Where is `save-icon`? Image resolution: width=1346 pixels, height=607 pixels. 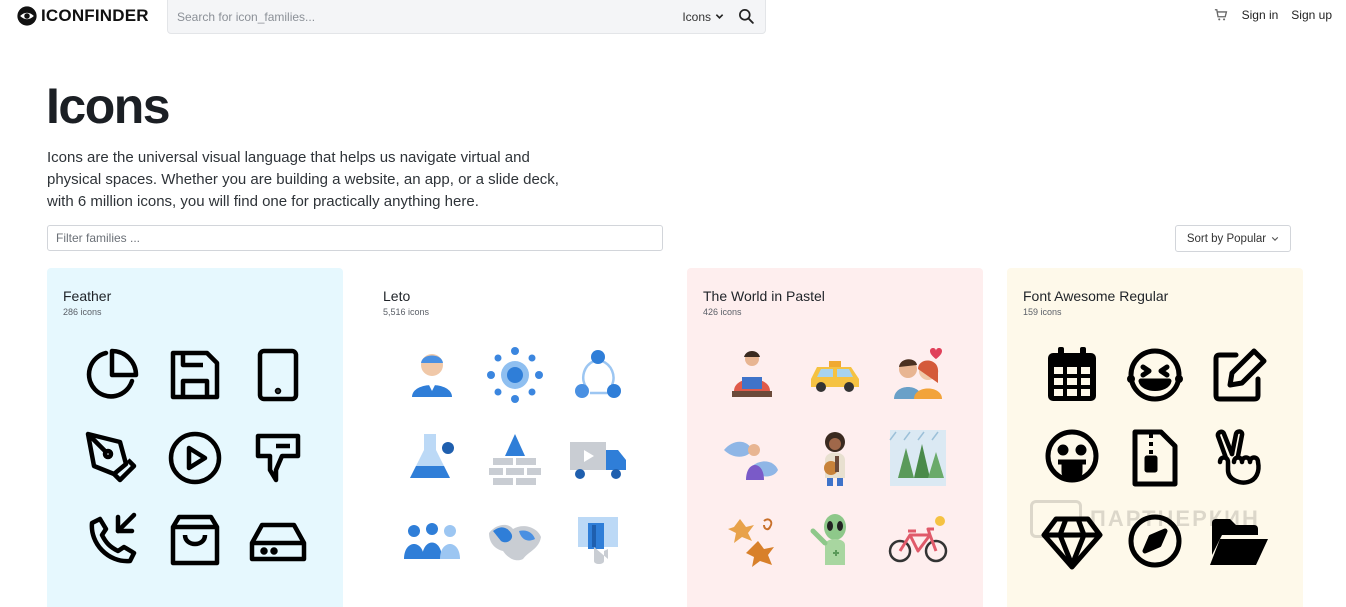 save-icon is located at coordinates (195, 375).